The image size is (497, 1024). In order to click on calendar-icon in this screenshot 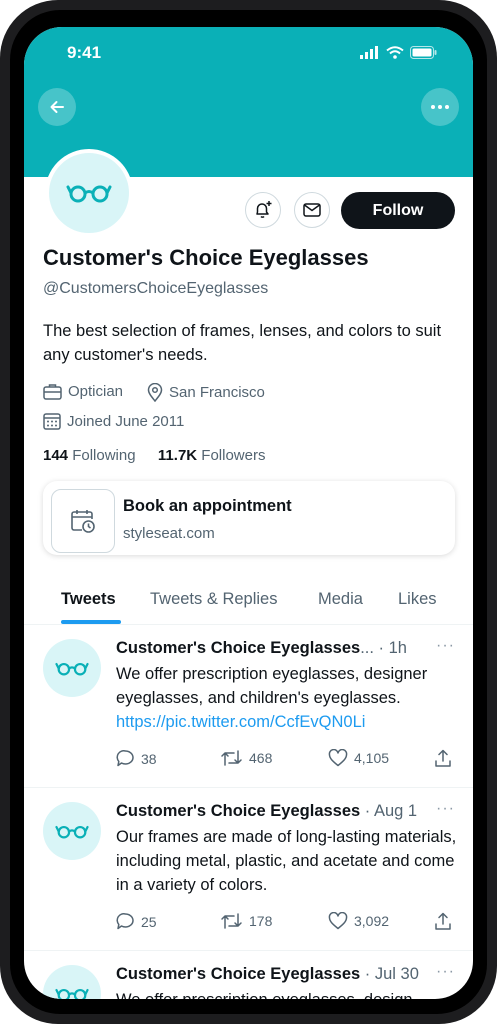, I will do `click(52, 421)`.